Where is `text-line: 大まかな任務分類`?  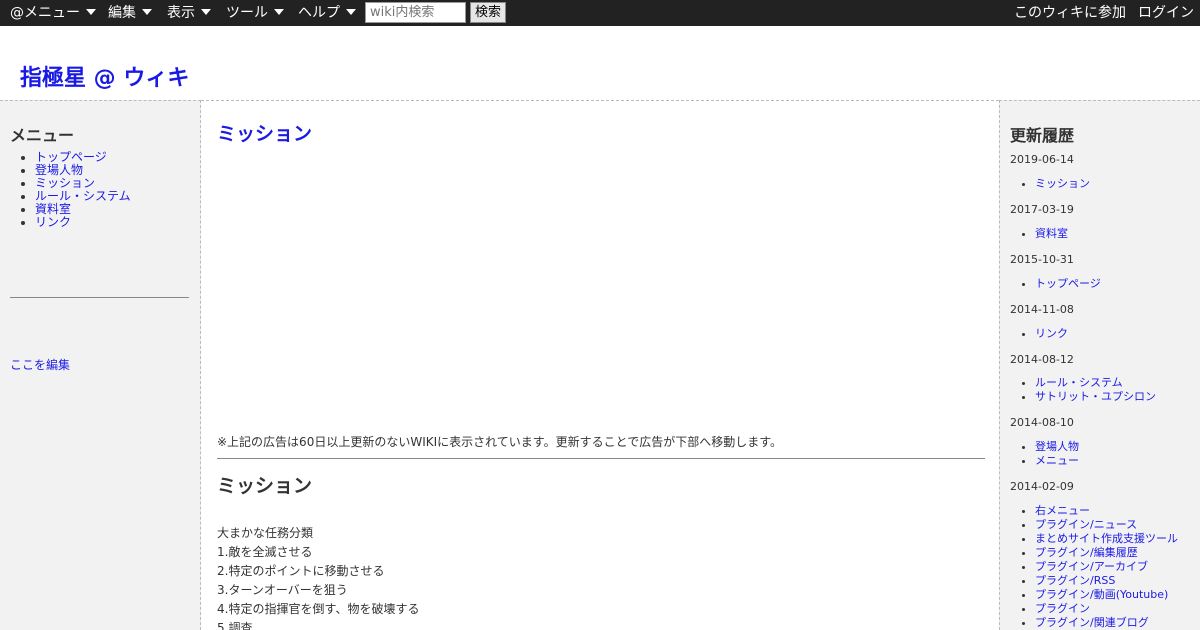 text-line: 大まかな任務分類 is located at coordinates (265, 533).